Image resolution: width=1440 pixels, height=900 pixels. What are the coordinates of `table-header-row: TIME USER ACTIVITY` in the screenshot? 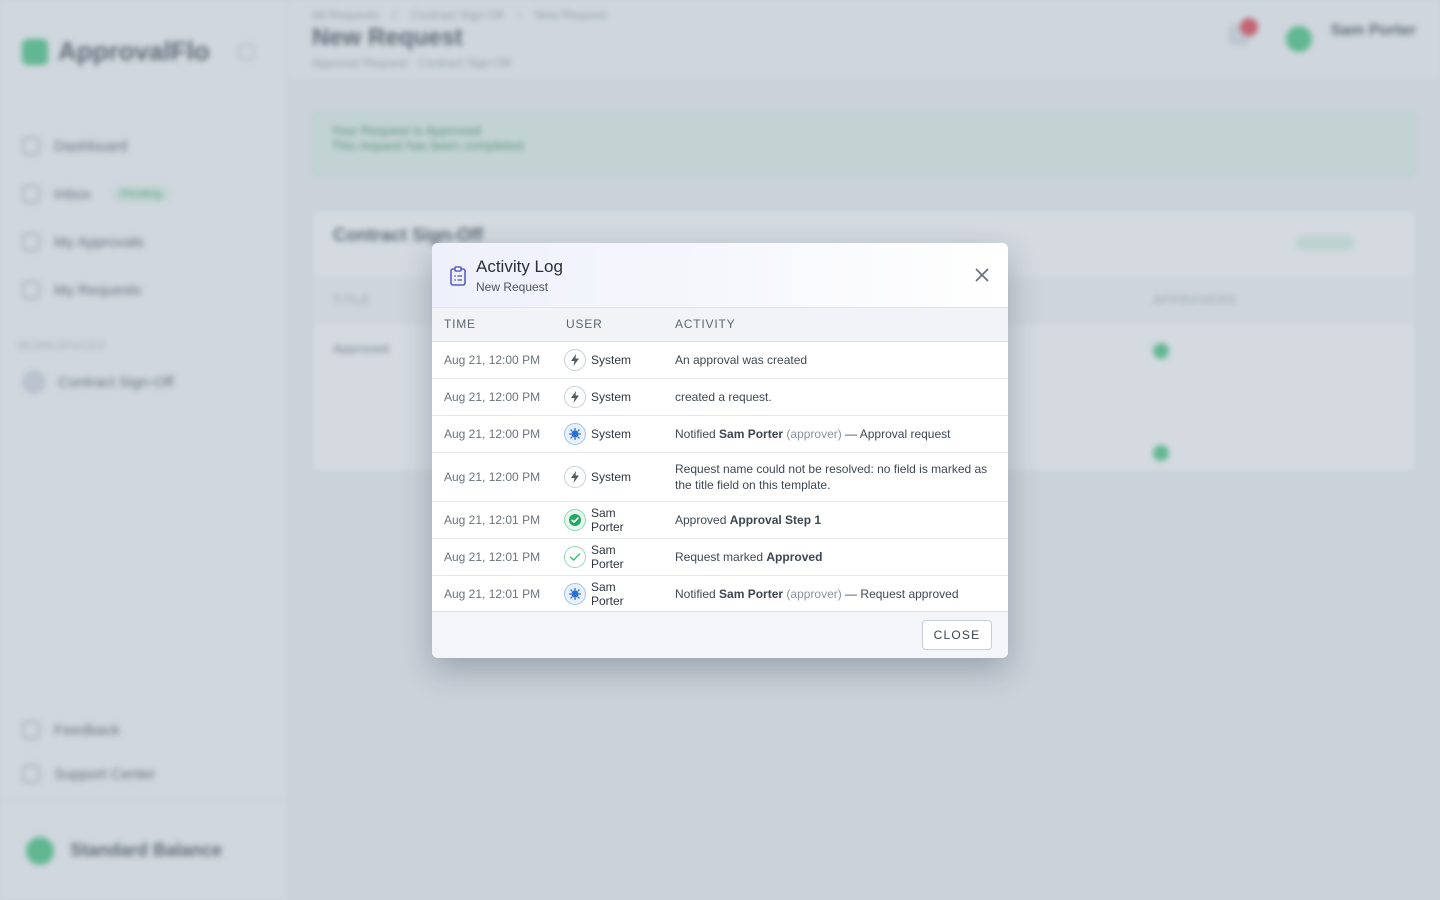 It's located at (720, 325).